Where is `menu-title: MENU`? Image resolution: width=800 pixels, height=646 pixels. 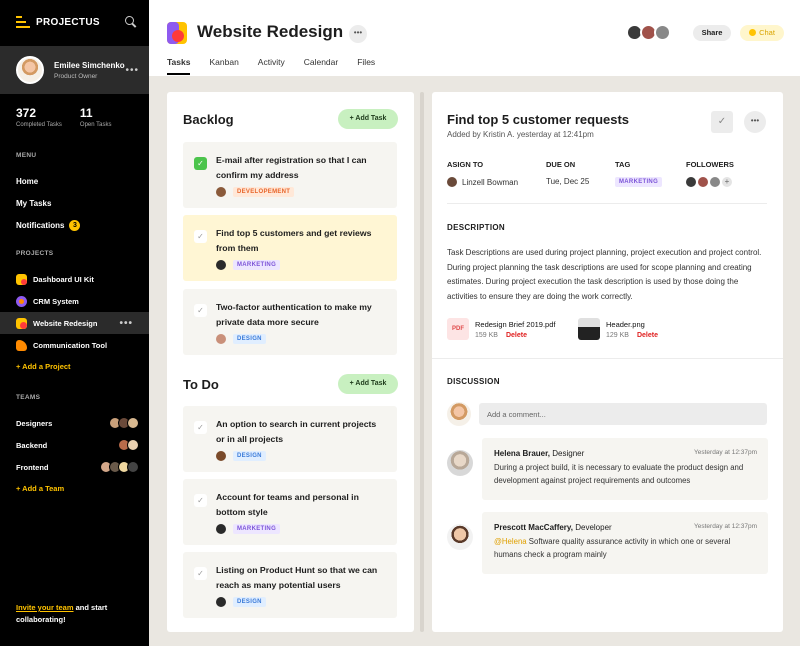
menu-title: MENU is located at coordinates (26, 155).